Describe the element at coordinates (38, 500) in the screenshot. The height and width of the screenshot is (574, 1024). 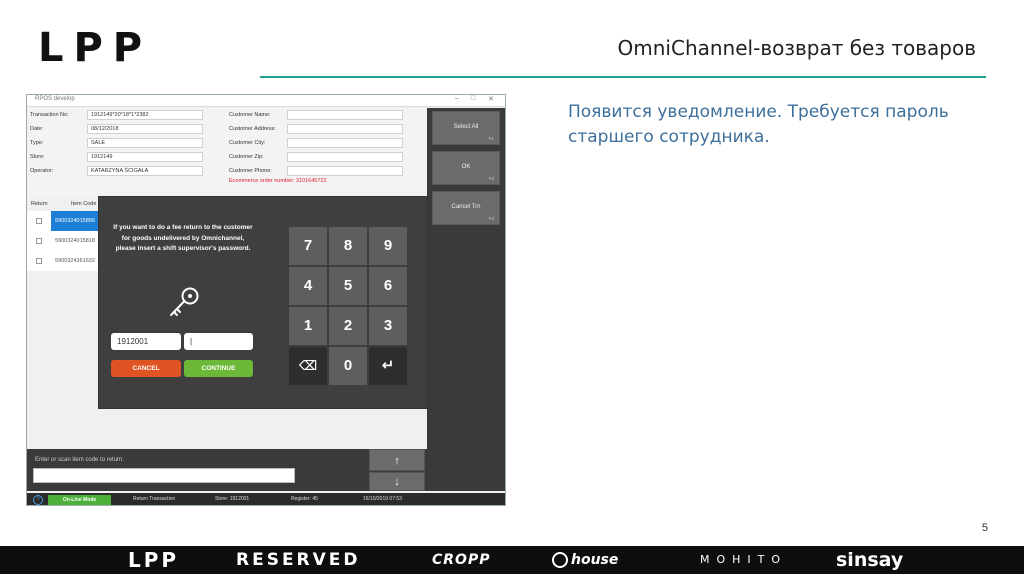
I see `help-icon: ?` at that location.